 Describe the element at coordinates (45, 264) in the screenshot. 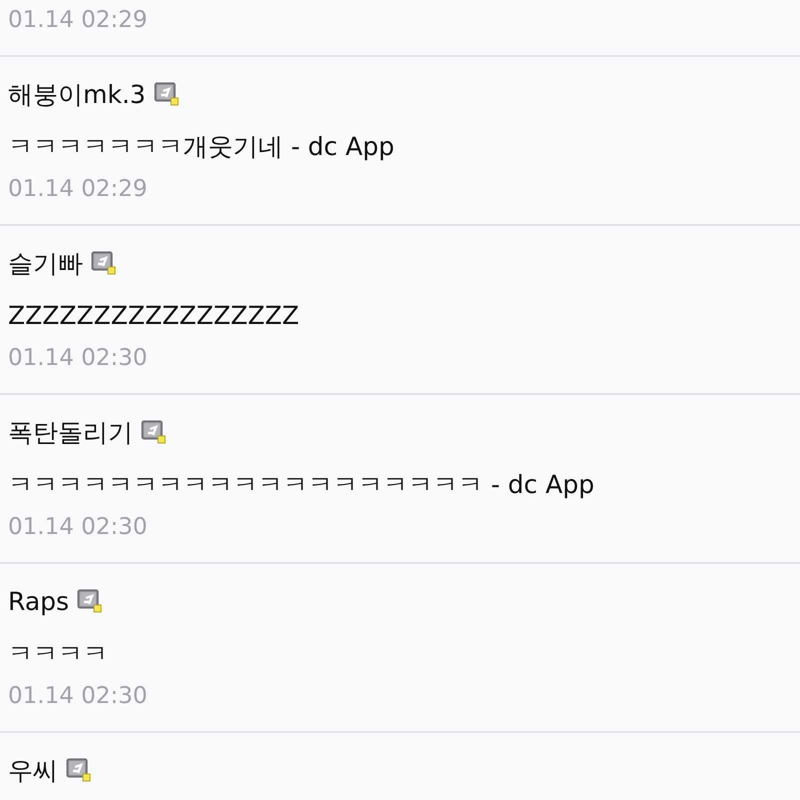

I see `comment-author: 슬기빠` at that location.